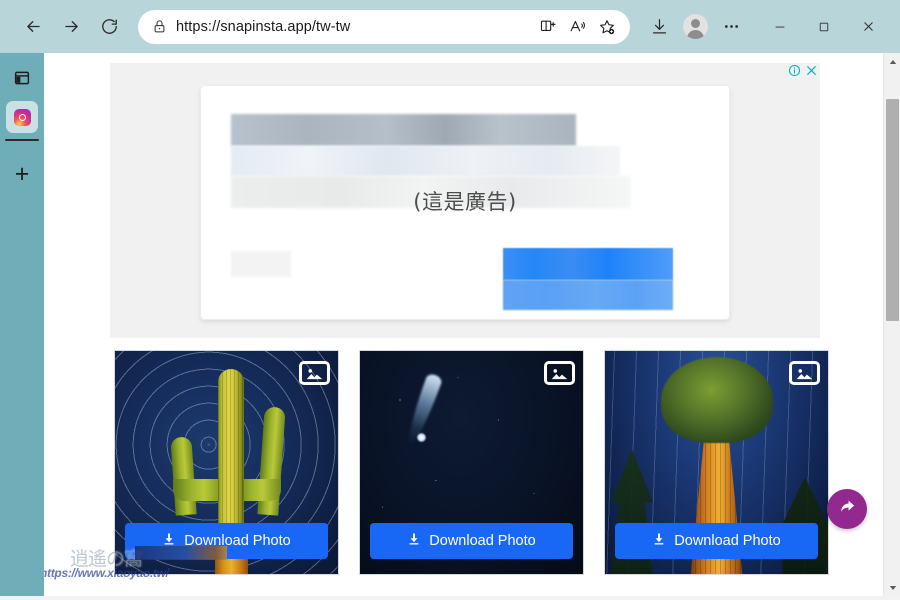 Image resolution: width=900 pixels, height=600 pixels. I want to click on ad-label-text: (這是廣告), so click(465, 202).